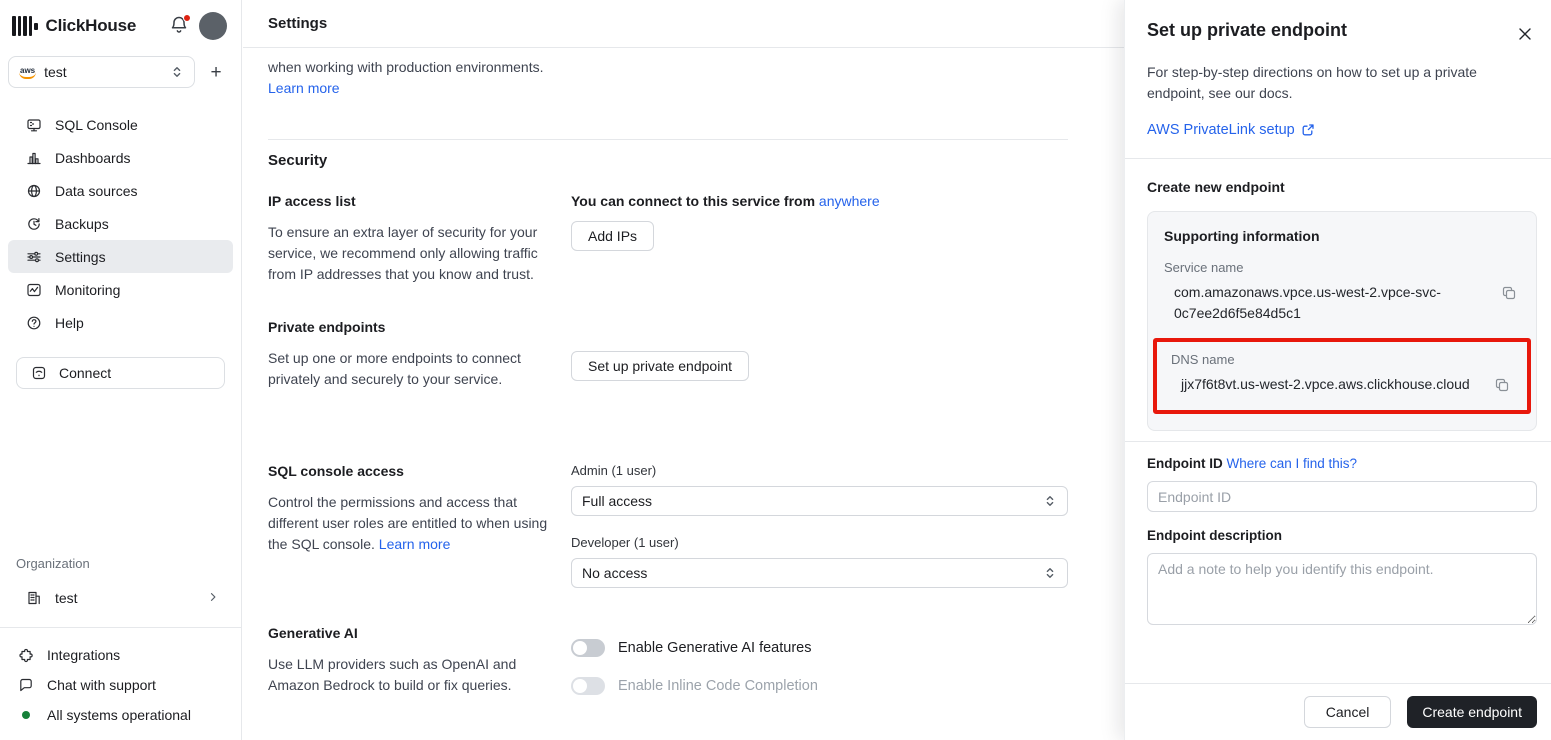 This screenshot has height=740, width=1551. I want to click on sidebar-item-dashboards: Dashboards, so click(120, 157).